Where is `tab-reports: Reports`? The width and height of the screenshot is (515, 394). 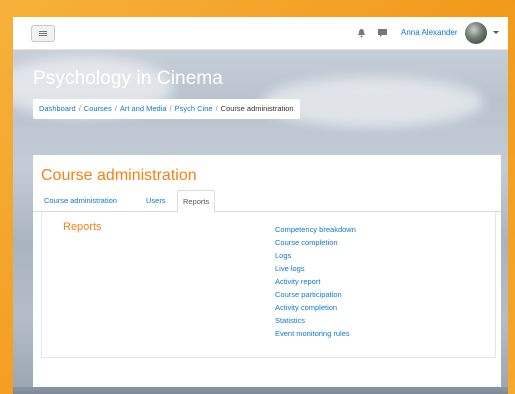
tab-reports: Reports is located at coordinates (196, 201).